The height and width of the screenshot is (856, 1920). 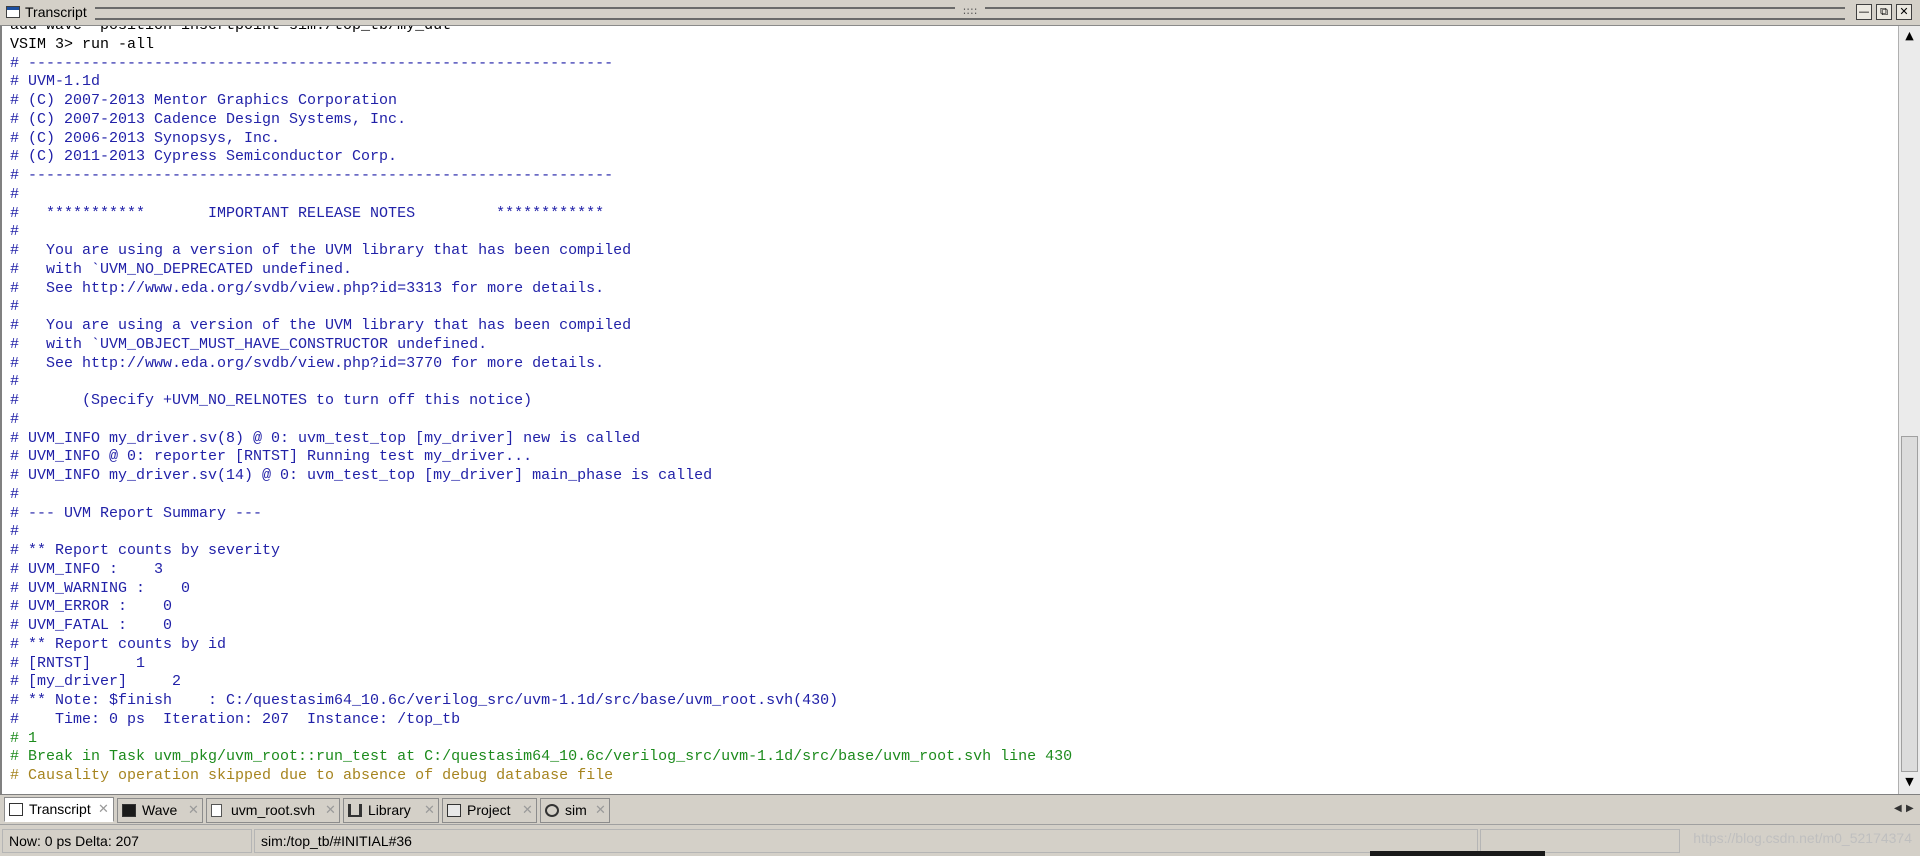 I want to click on watermark: https://blog.csdn.net/m0_52174374, so click(x=1802, y=838).